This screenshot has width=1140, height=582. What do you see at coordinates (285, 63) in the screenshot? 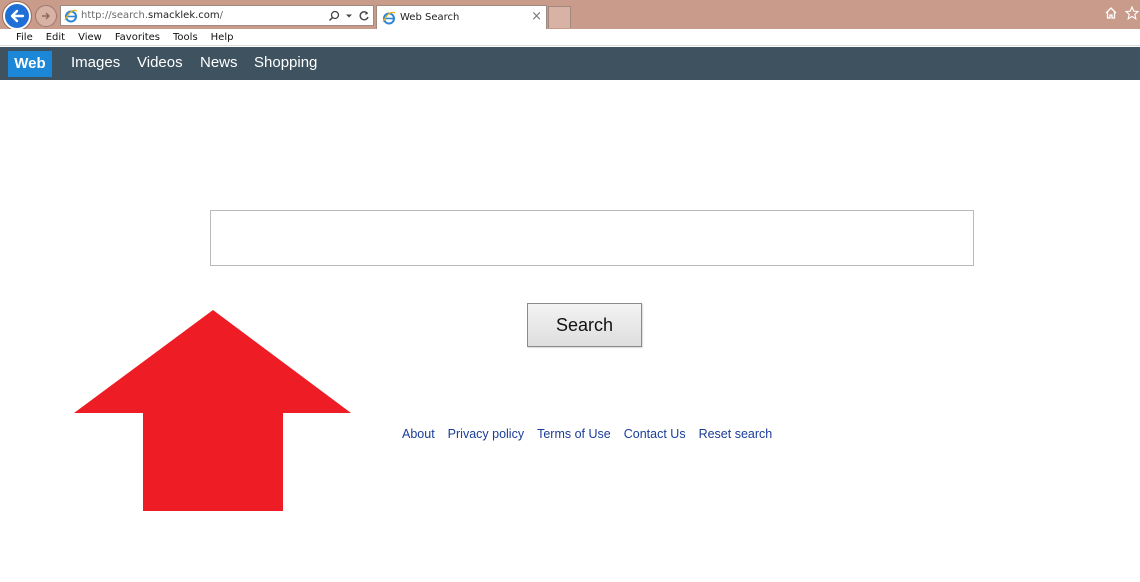
I see `nav-shopping: Shopping` at bounding box center [285, 63].